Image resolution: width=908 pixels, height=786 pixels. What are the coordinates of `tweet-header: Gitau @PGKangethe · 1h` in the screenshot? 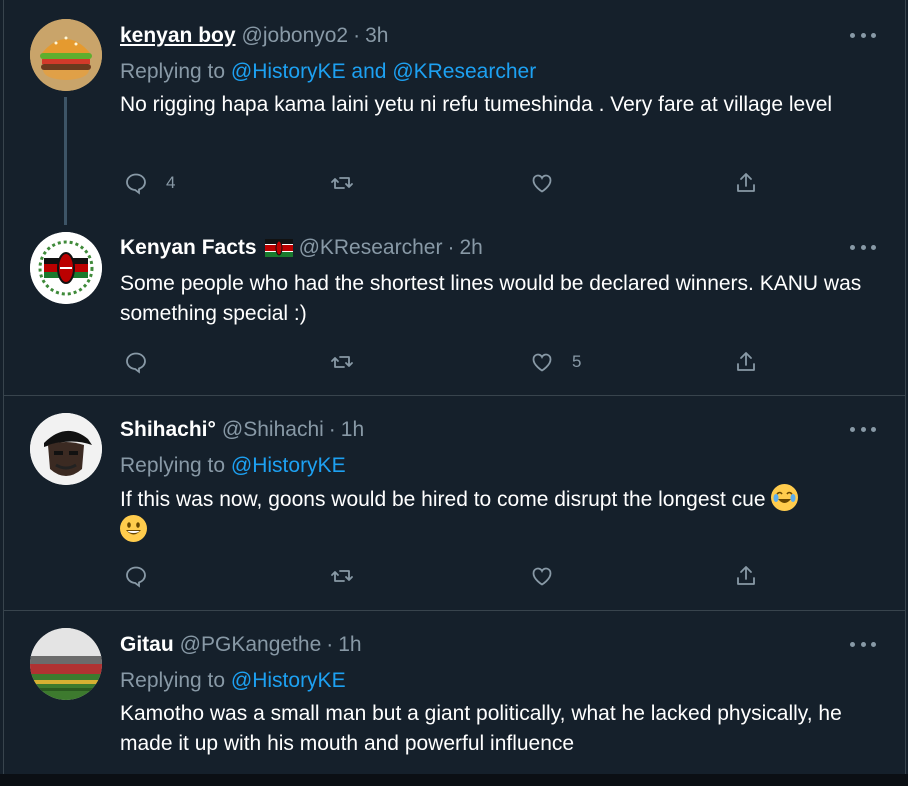 It's located at (241, 645).